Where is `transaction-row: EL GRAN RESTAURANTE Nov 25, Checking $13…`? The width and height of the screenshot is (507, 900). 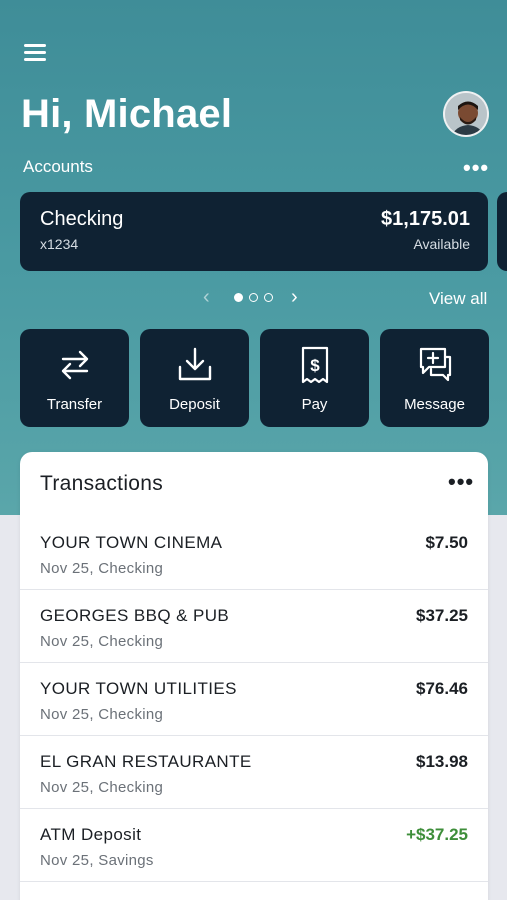
transaction-row: EL GRAN RESTAURANTE Nov 25, Checking $13… is located at coordinates (254, 772).